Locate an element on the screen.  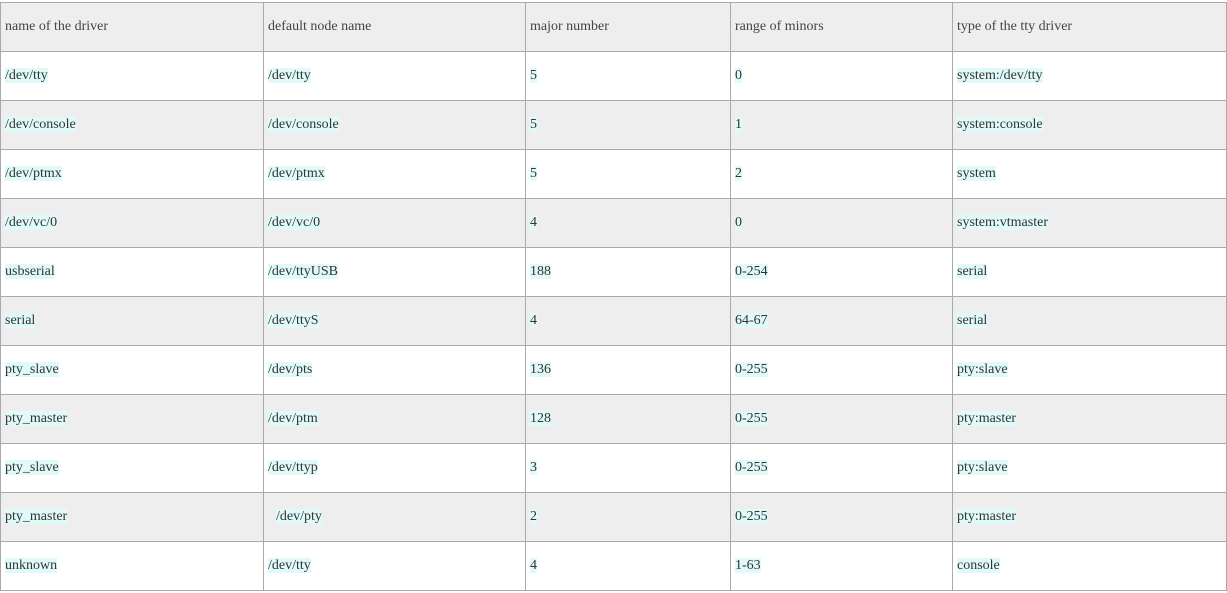
cell-text: 0-254 is located at coordinates (751, 271).